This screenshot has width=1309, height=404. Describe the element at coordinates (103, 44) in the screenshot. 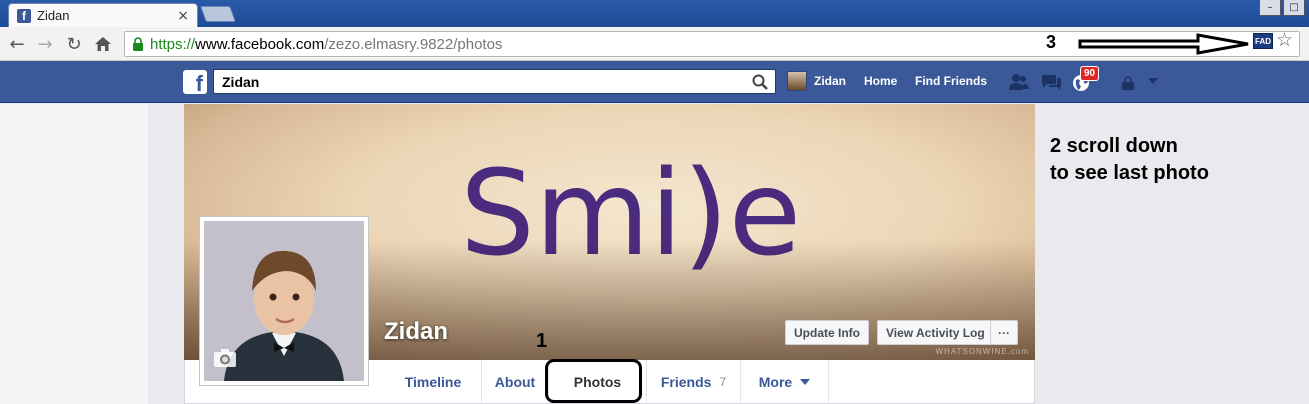

I see `home-icon` at that location.